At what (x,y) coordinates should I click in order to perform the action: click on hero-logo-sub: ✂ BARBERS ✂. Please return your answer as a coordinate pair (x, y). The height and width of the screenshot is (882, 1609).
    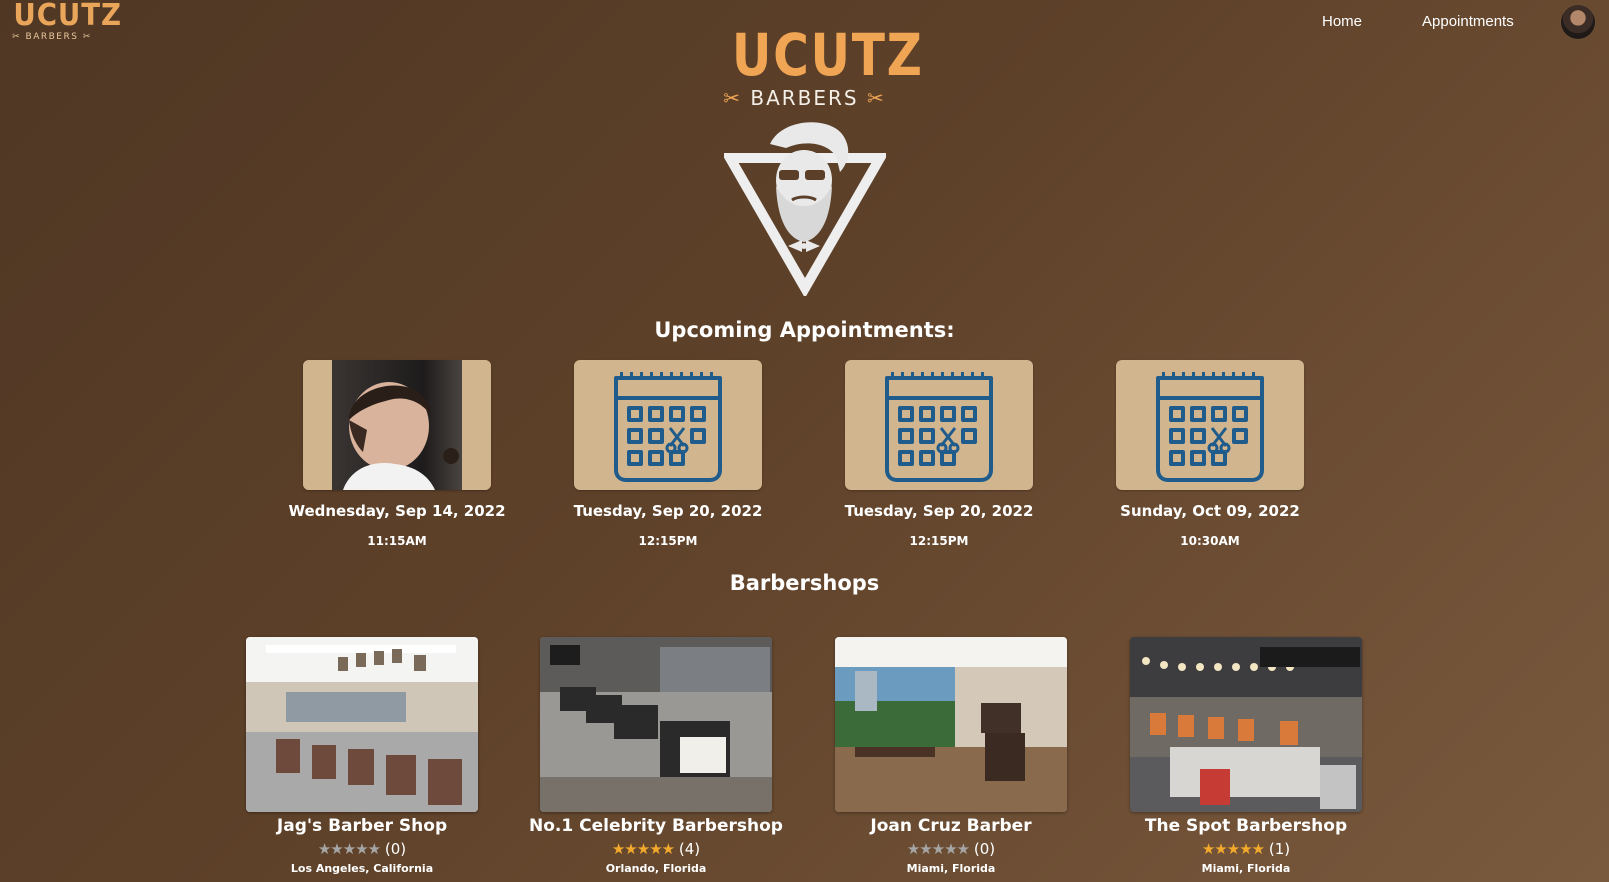
    Looking at the image, I should click on (804, 98).